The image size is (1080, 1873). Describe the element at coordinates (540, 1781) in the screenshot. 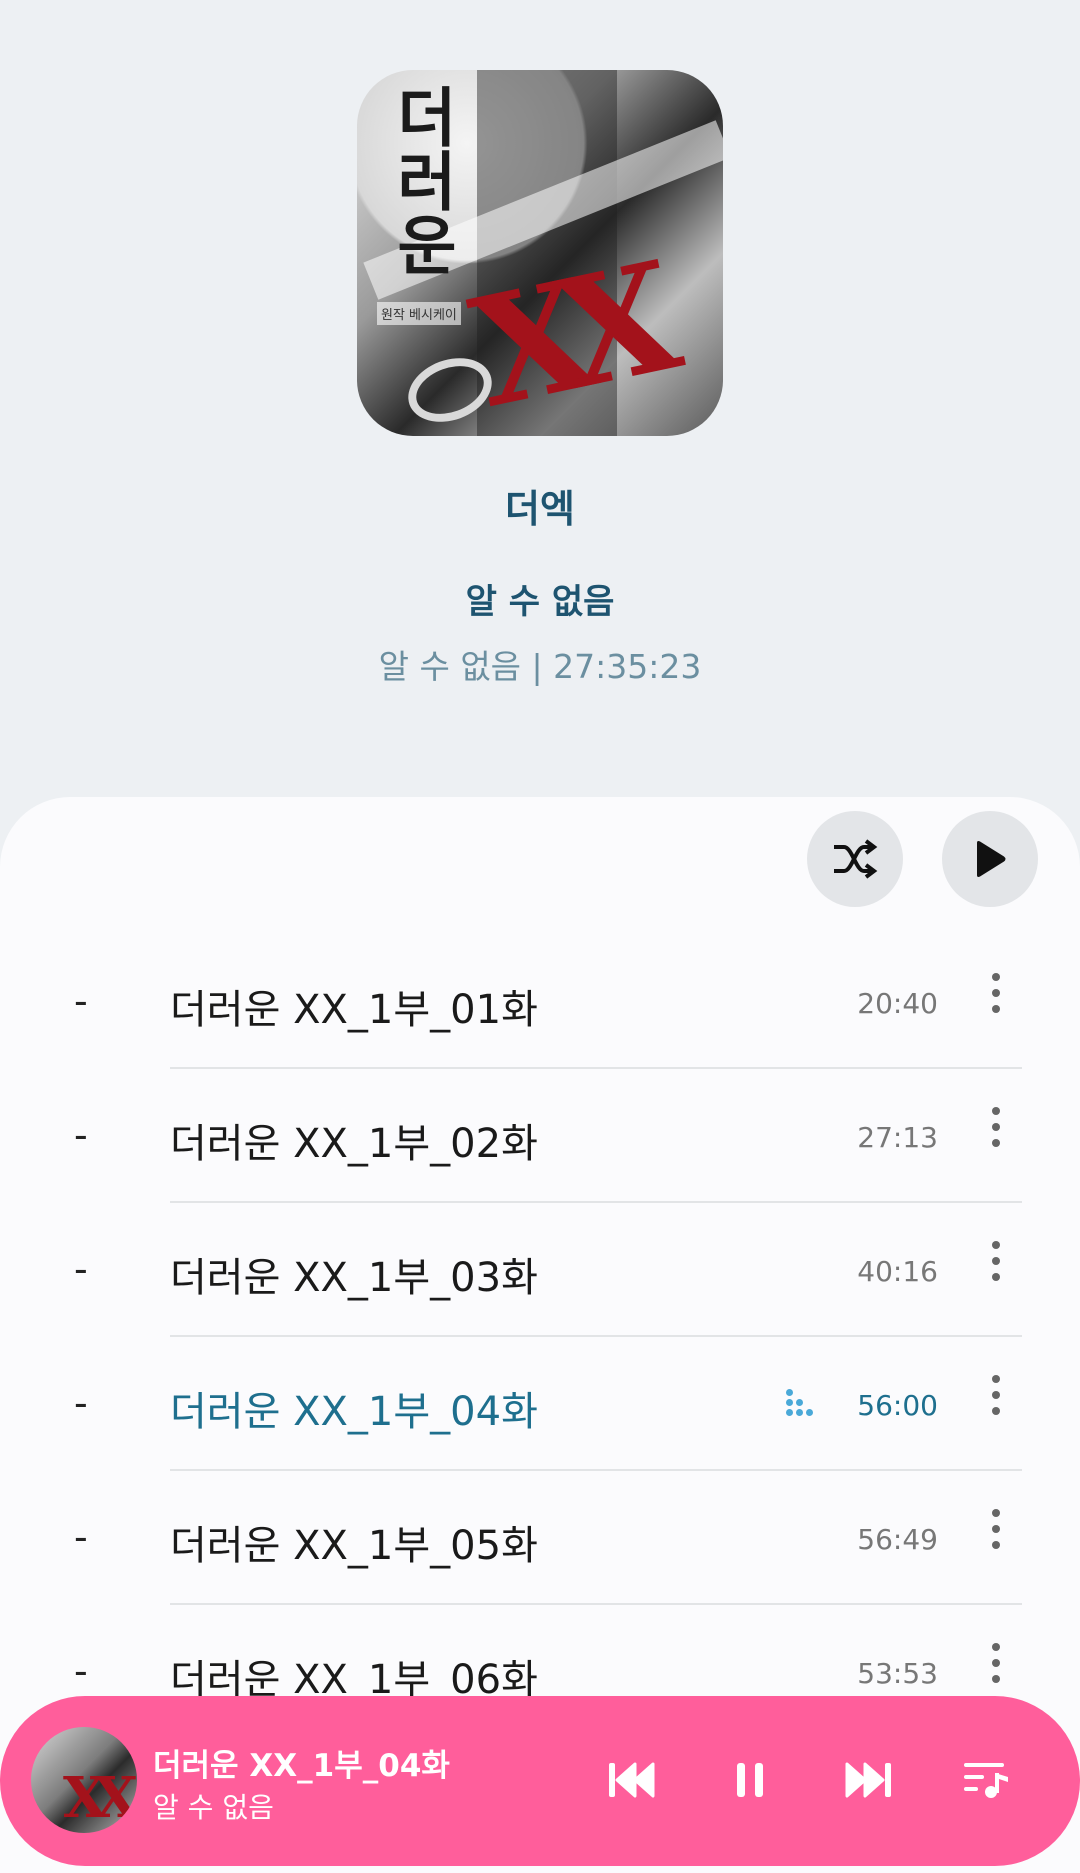

I see `mini-player: XX 더러운 XX_1부_04화 알 수 없음` at that location.